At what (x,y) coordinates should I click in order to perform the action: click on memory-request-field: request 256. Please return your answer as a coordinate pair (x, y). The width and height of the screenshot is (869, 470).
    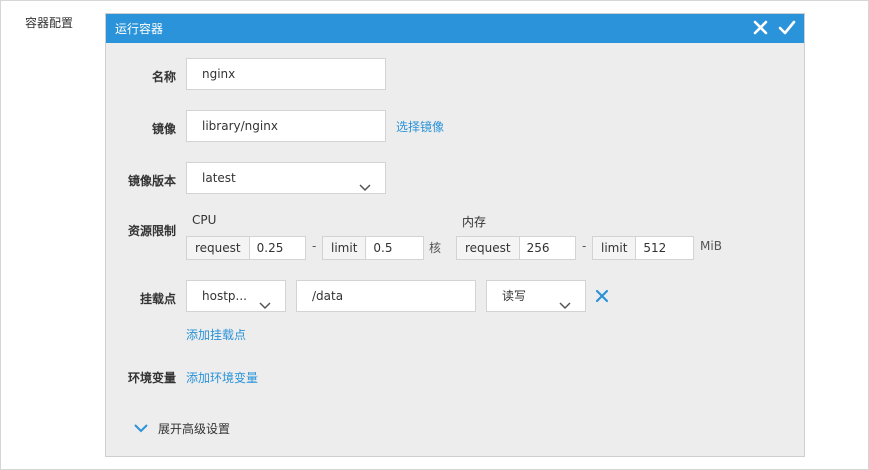
    Looking at the image, I should click on (516, 248).